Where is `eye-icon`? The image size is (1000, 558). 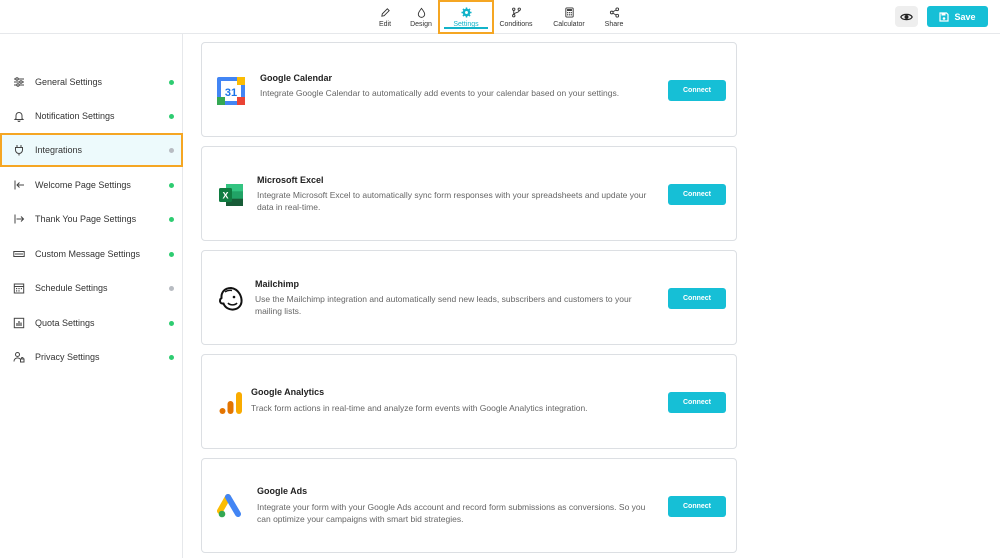
eye-icon is located at coordinates (906, 16).